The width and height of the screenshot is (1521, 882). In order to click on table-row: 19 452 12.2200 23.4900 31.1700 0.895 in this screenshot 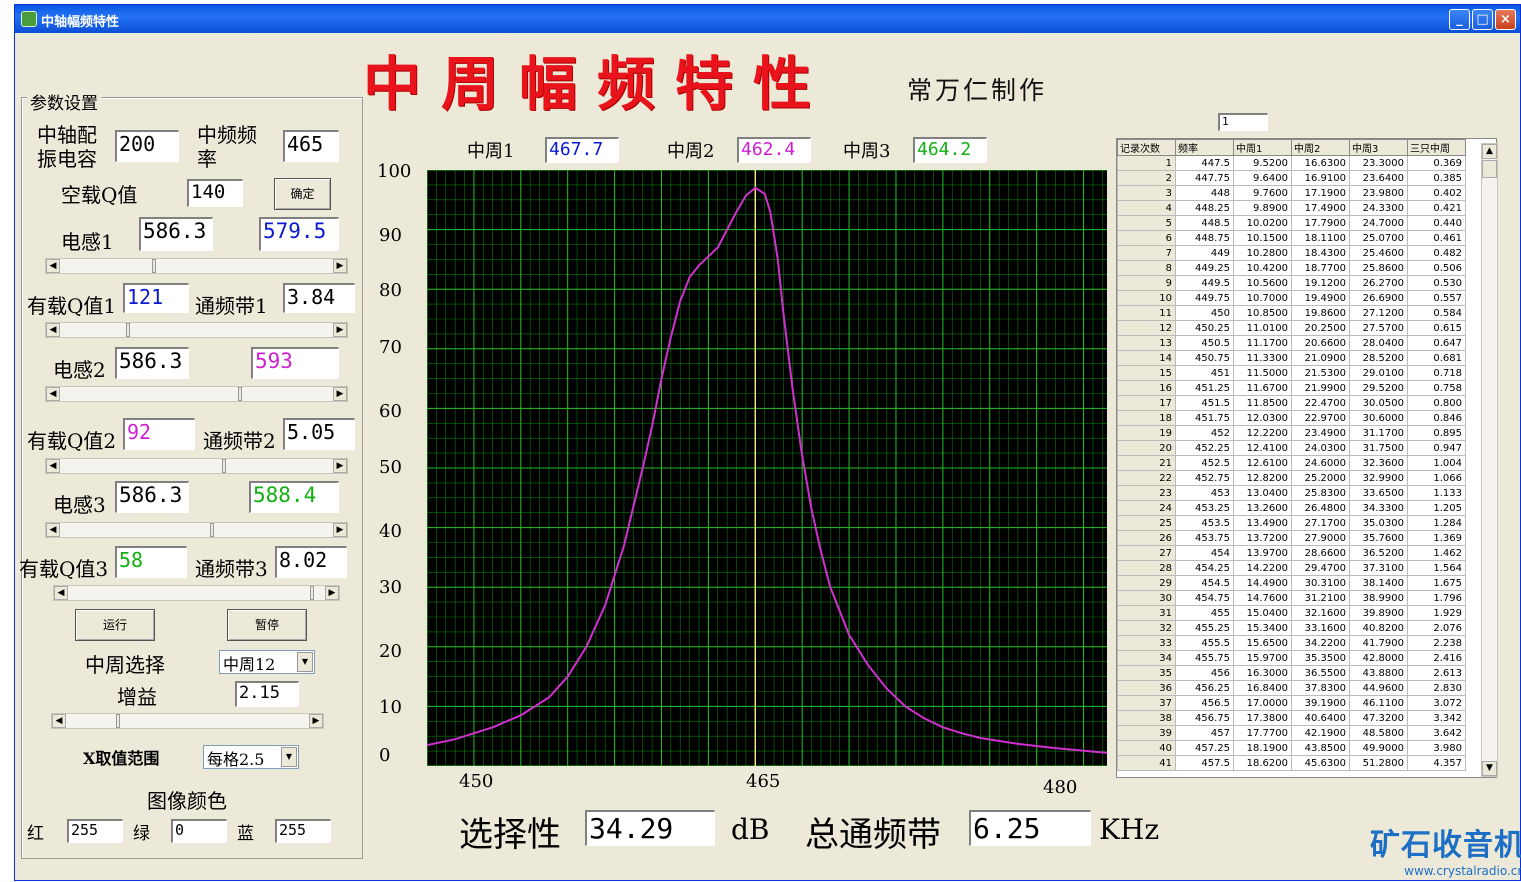, I will do `click(1291, 433)`.